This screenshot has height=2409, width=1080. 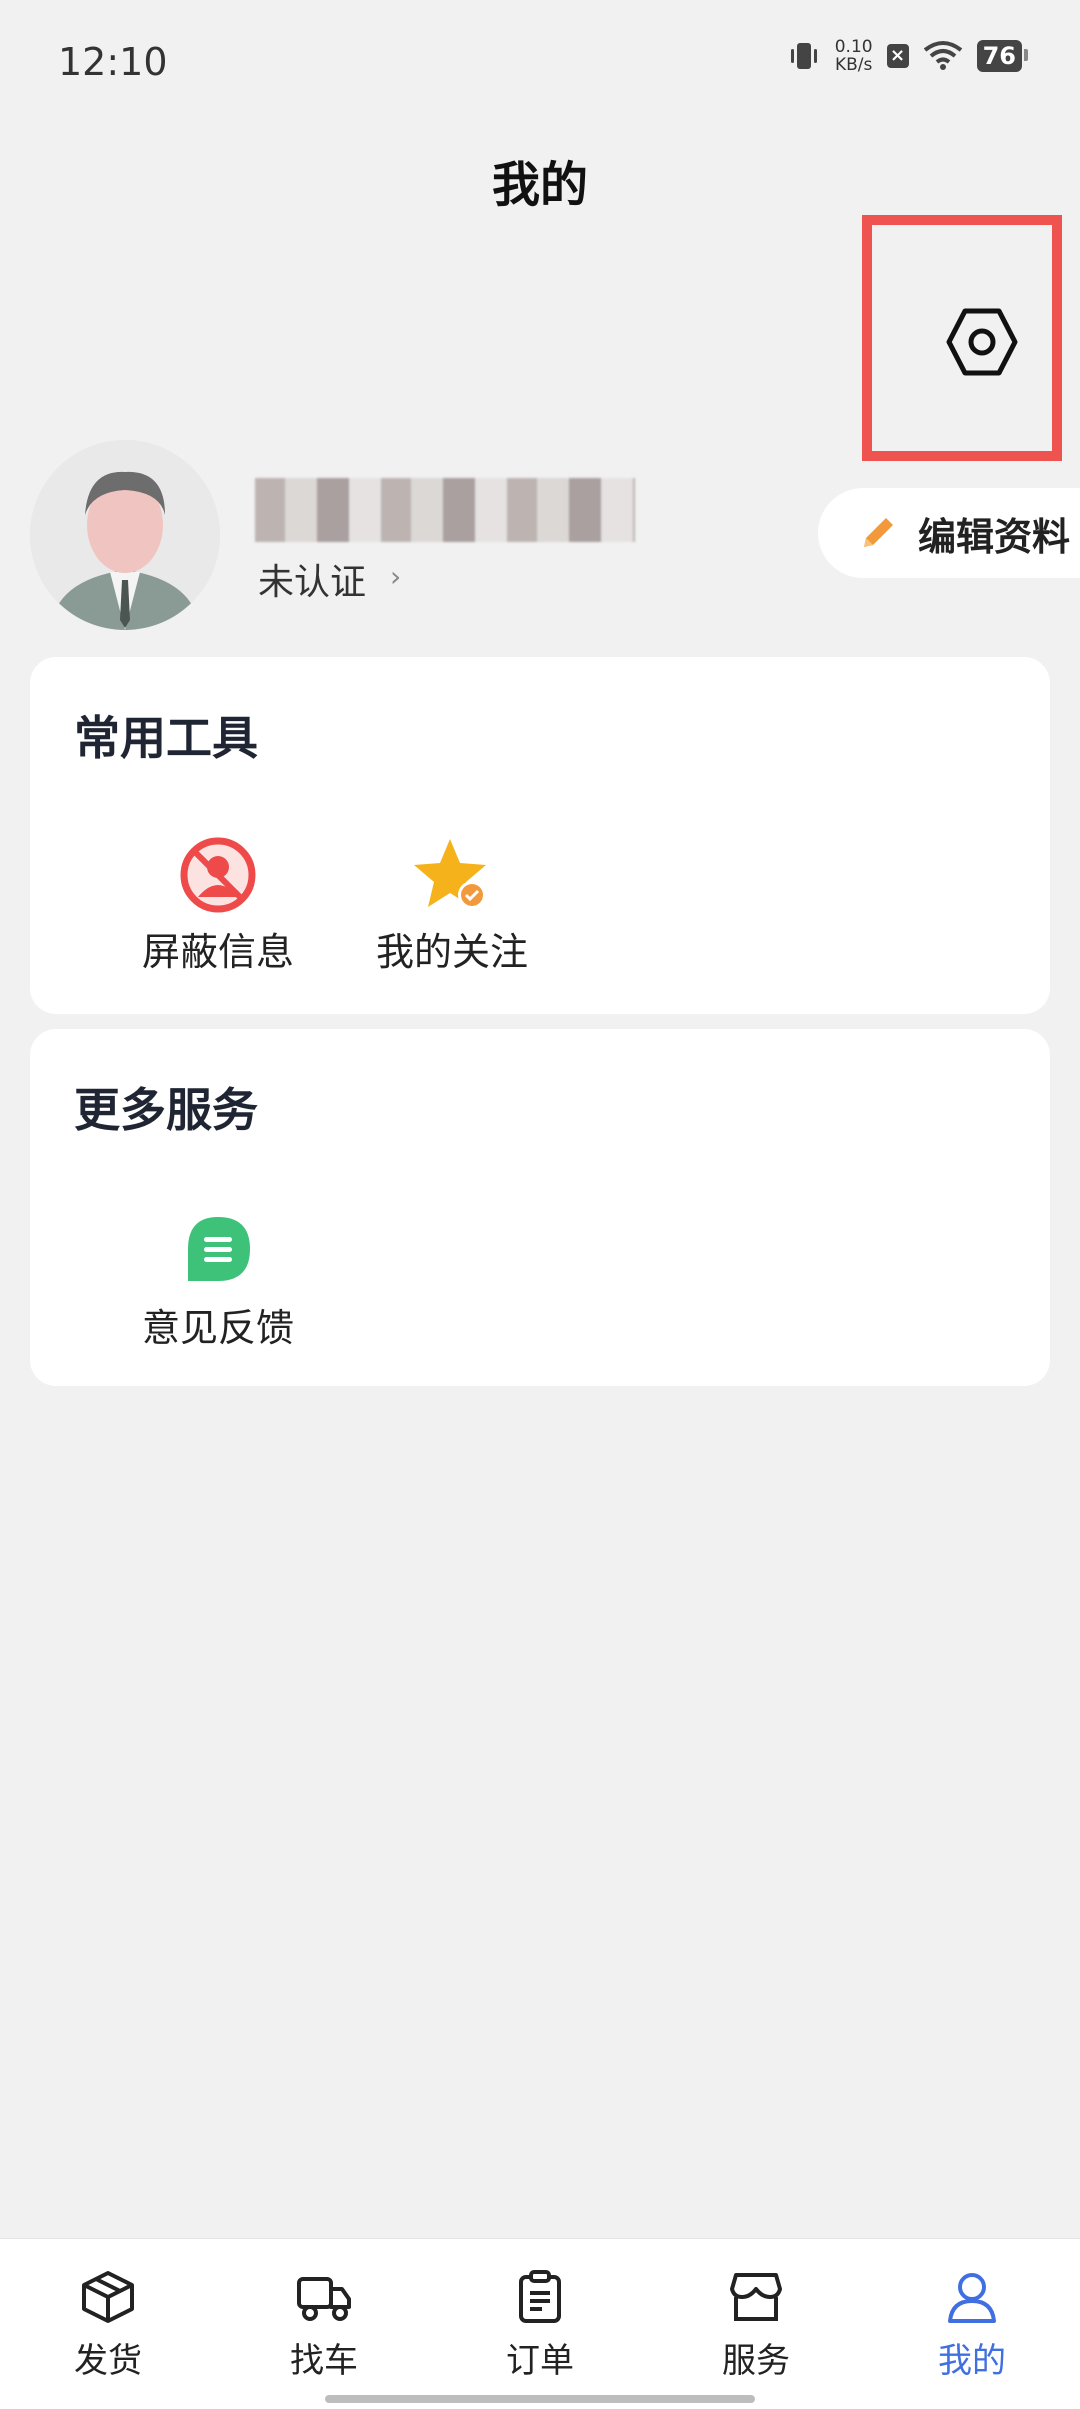 What do you see at coordinates (972, 2361) in the screenshot?
I see `tab-label: 我的` at bounding box center [972, 2361].